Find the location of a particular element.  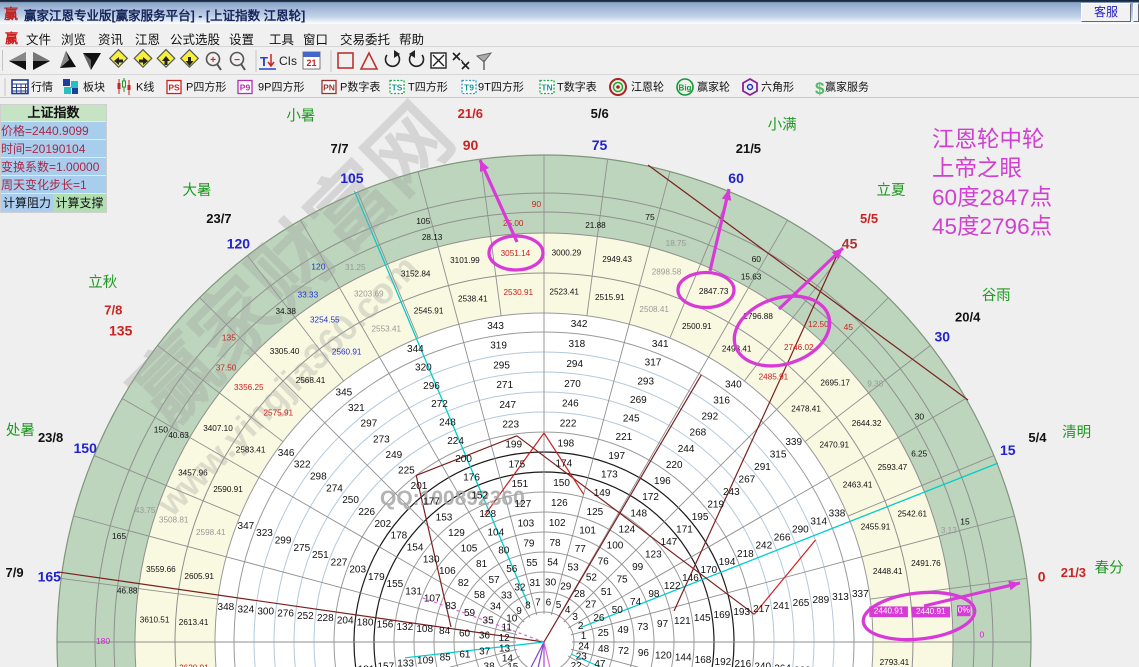

svg-text: 2644.32 is located at coordinates (867, 423).